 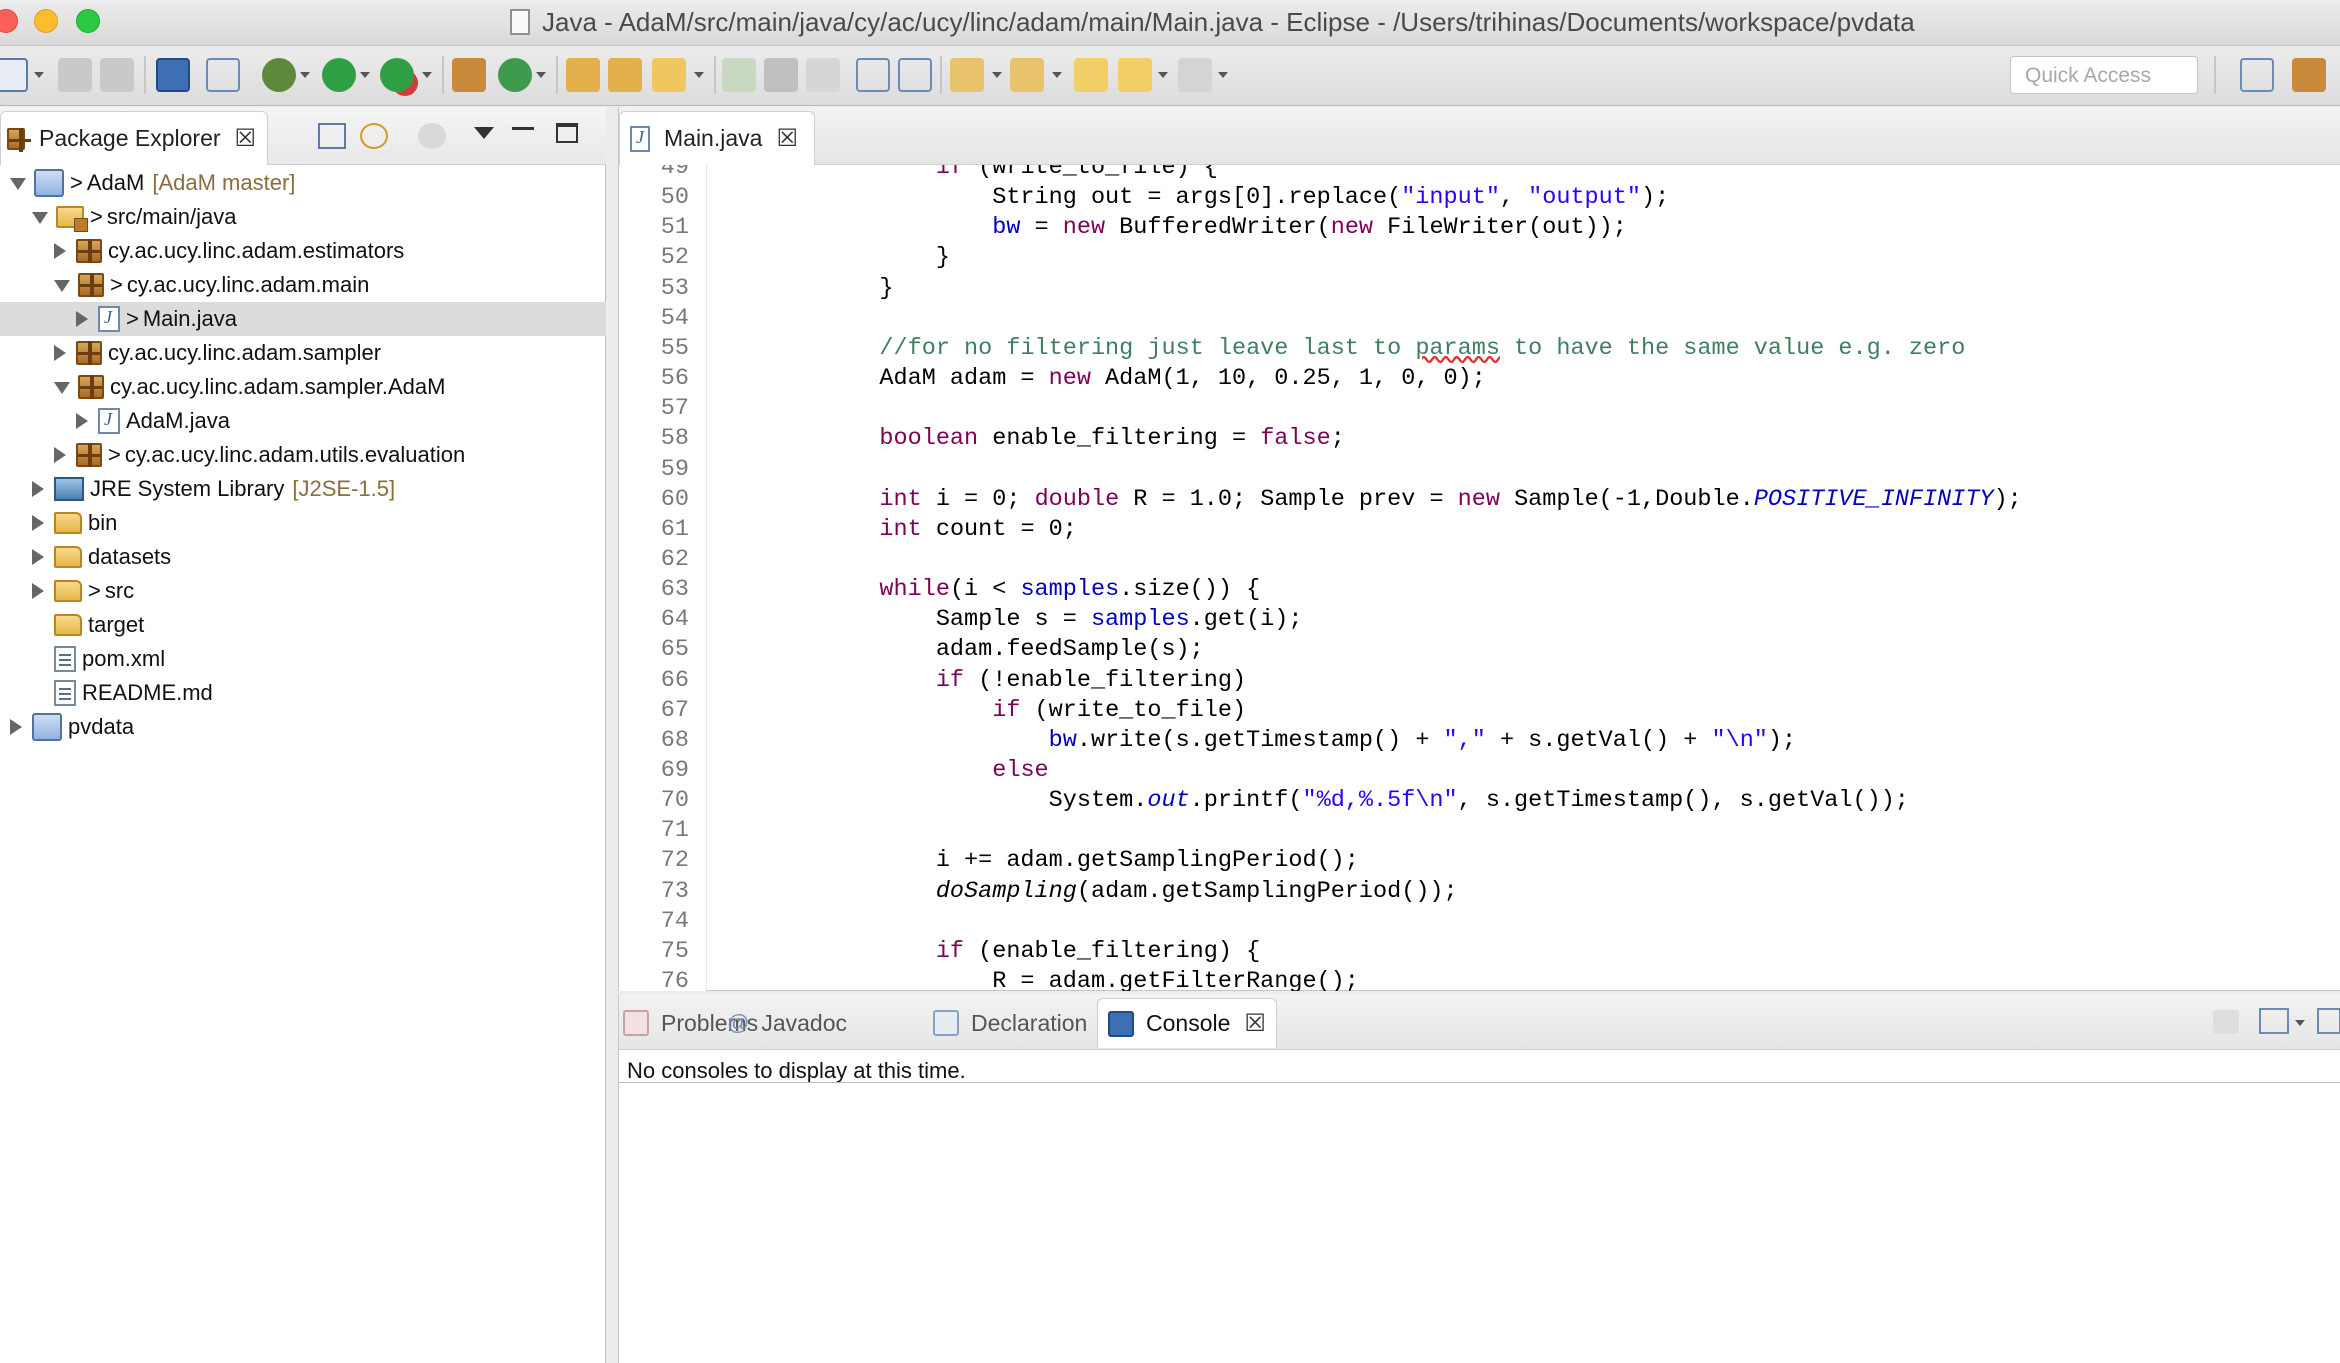 What do you see at coordinates (674, 740) in the screenshot?
I see `line-number: 68` at bounding box center [674, 740].